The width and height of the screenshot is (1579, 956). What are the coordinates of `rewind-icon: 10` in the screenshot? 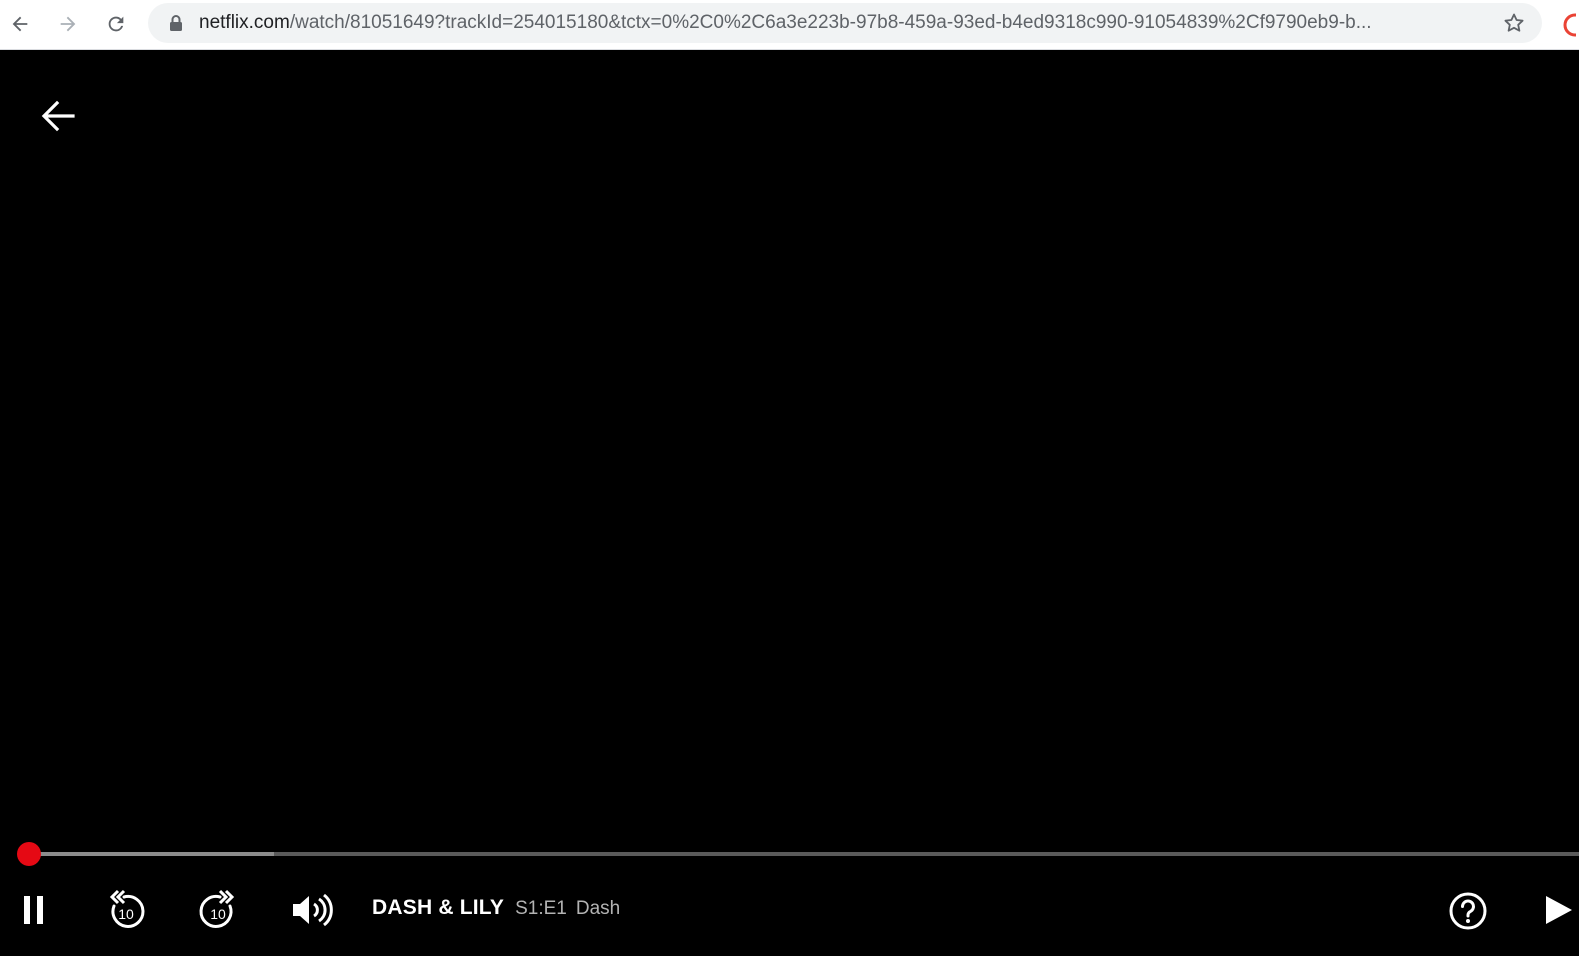 It's located at (127, 908).